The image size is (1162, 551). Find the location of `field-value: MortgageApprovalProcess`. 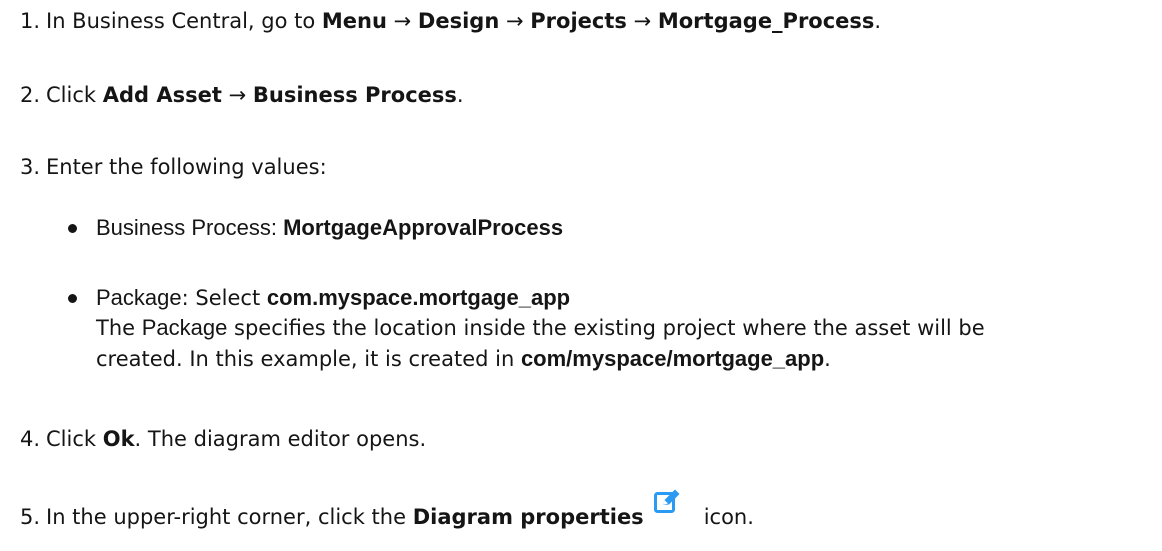

field-value: MortgageApprovalProcess is located at coordinates (423, 227).